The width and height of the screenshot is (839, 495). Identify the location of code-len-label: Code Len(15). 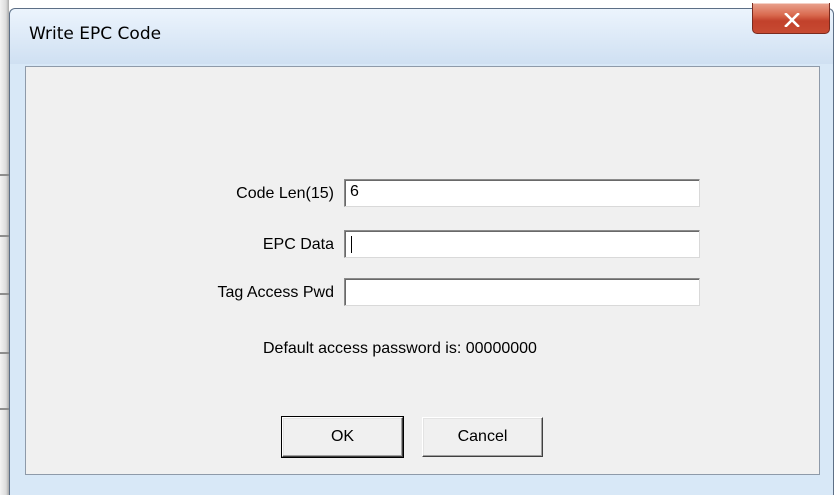
(285, 193).